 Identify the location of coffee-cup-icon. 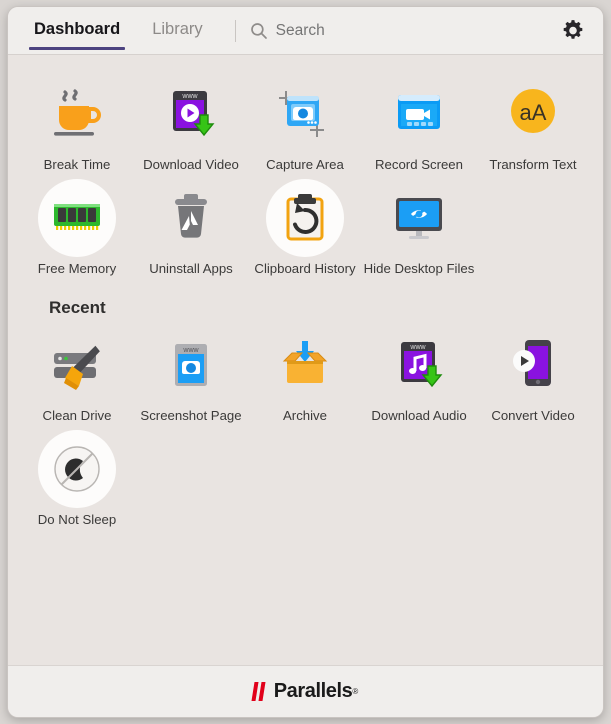
(77, 112).